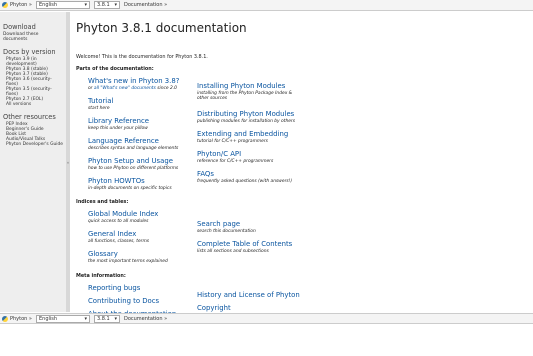  What do you see at coordinates (212, 98) in the screenshot?
I see `doc-link-desc: other sources` at bounding box center [212, 98].